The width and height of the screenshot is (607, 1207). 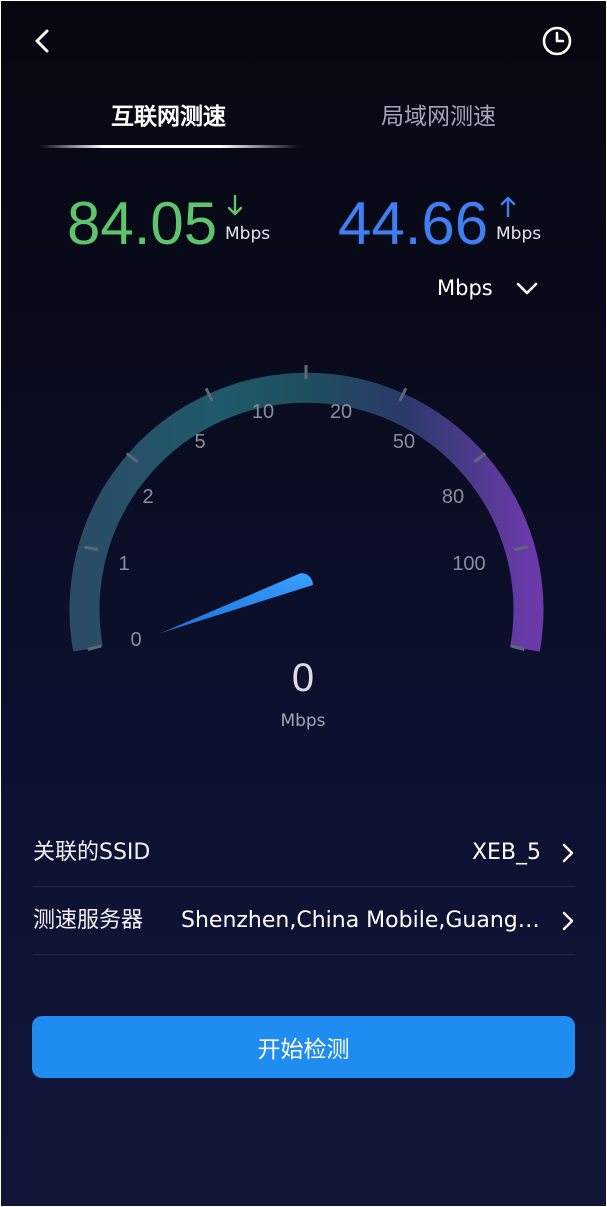 What do you see at coordinates (404, 442) in the screenshot?
I see `gauge-tick-label-50: 50` at bounding box center [404, 442].